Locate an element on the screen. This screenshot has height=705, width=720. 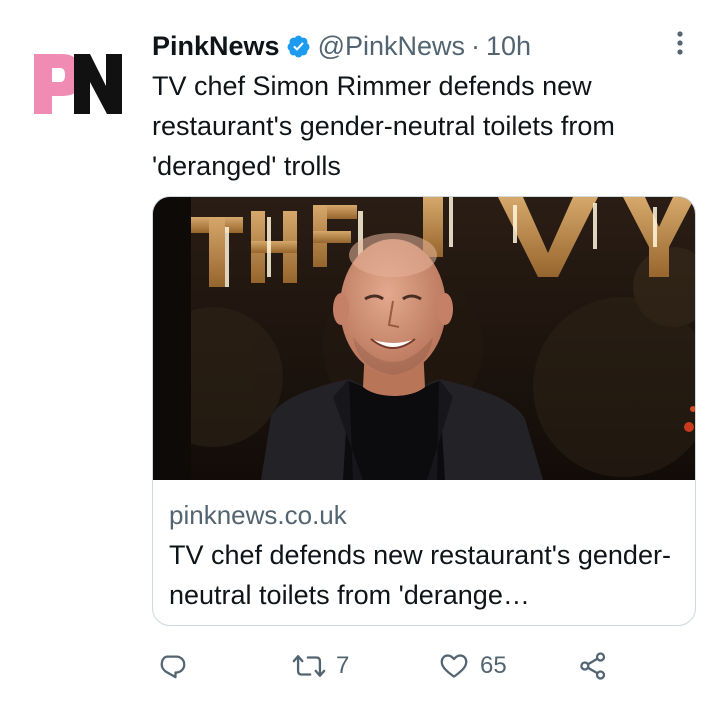
verified-badge-icon is located at coordinates (298, 46).